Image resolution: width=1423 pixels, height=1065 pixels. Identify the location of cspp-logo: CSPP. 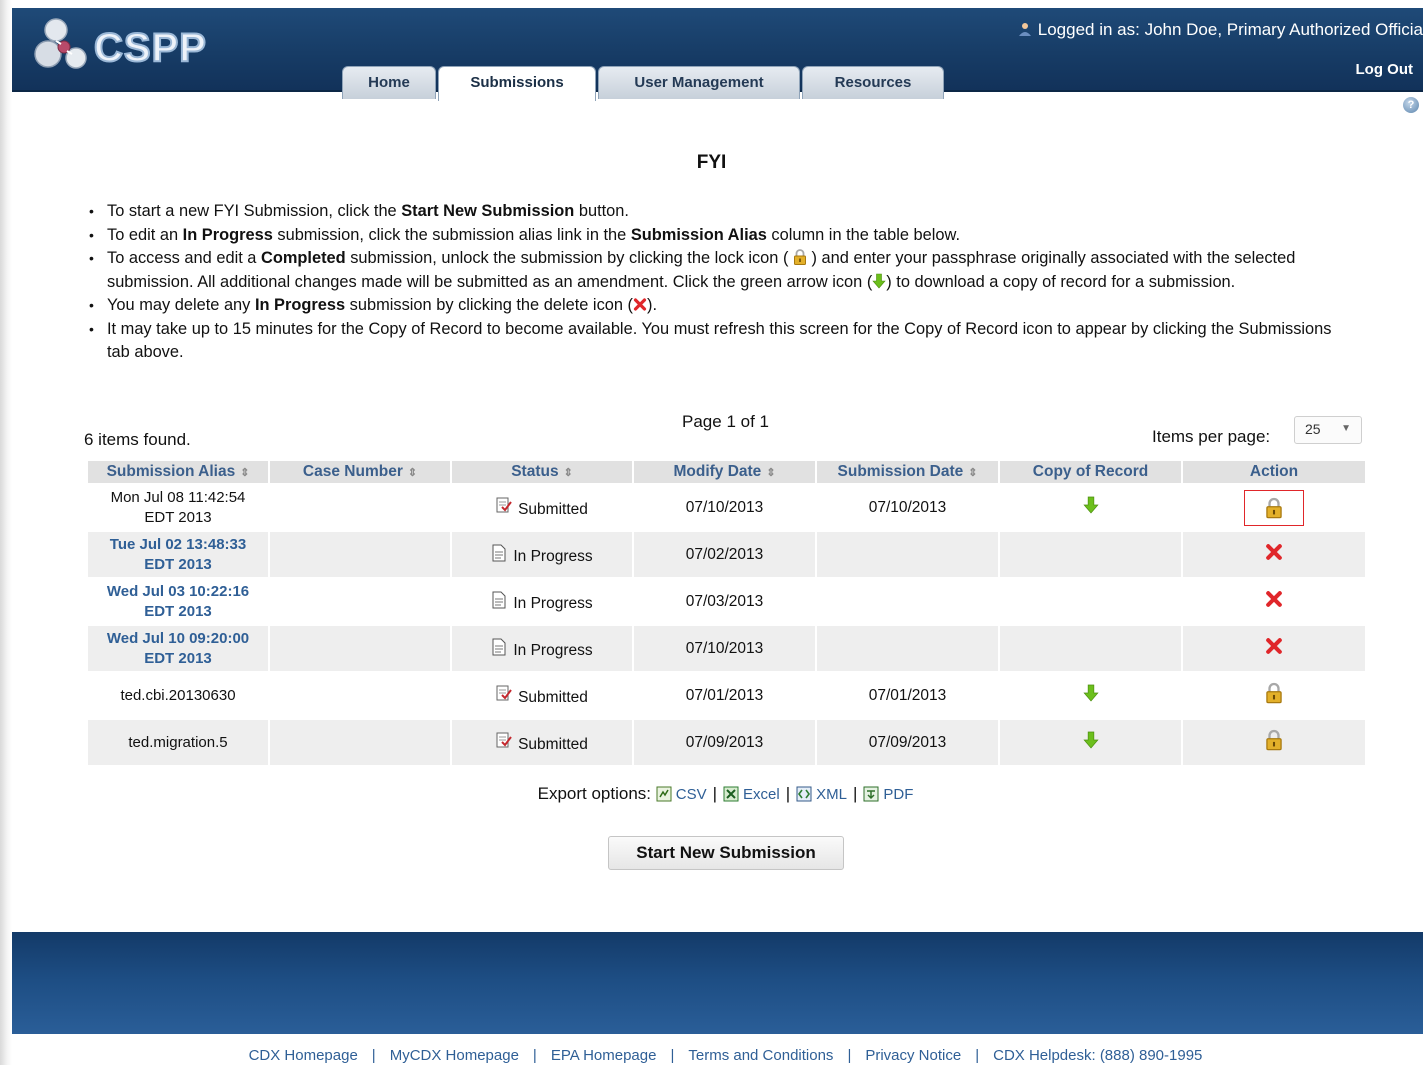
(132, 47).